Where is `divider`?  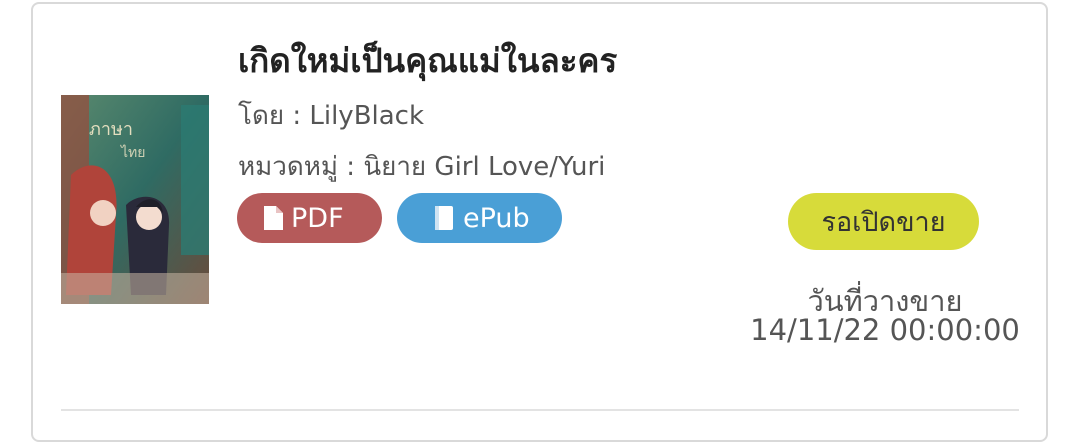 divider is located at coordinates (540, 410).